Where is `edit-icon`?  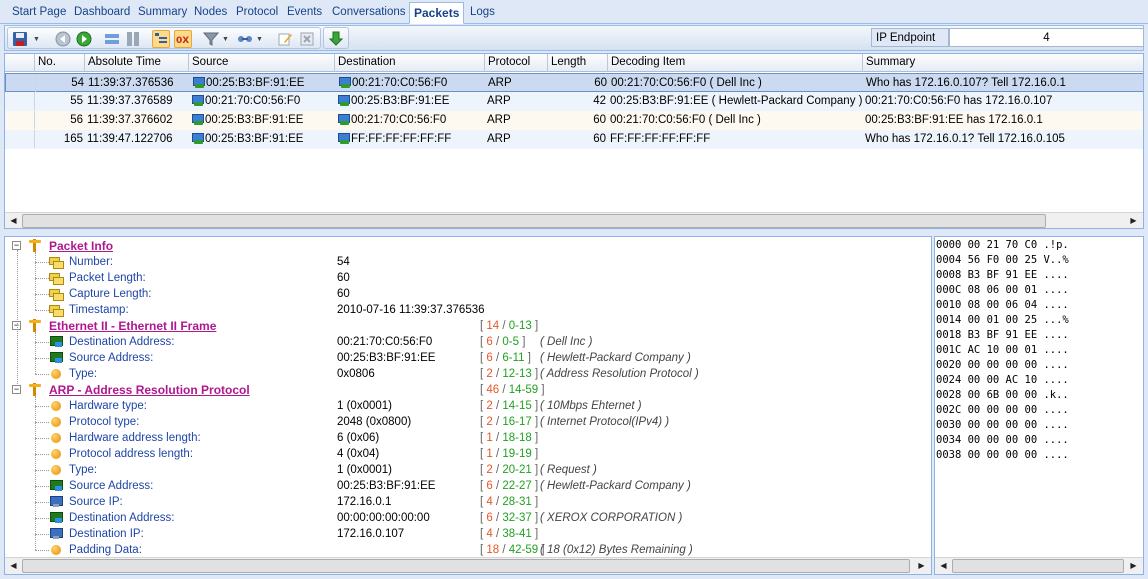
edit-icon is located at coordinates (285, 39).